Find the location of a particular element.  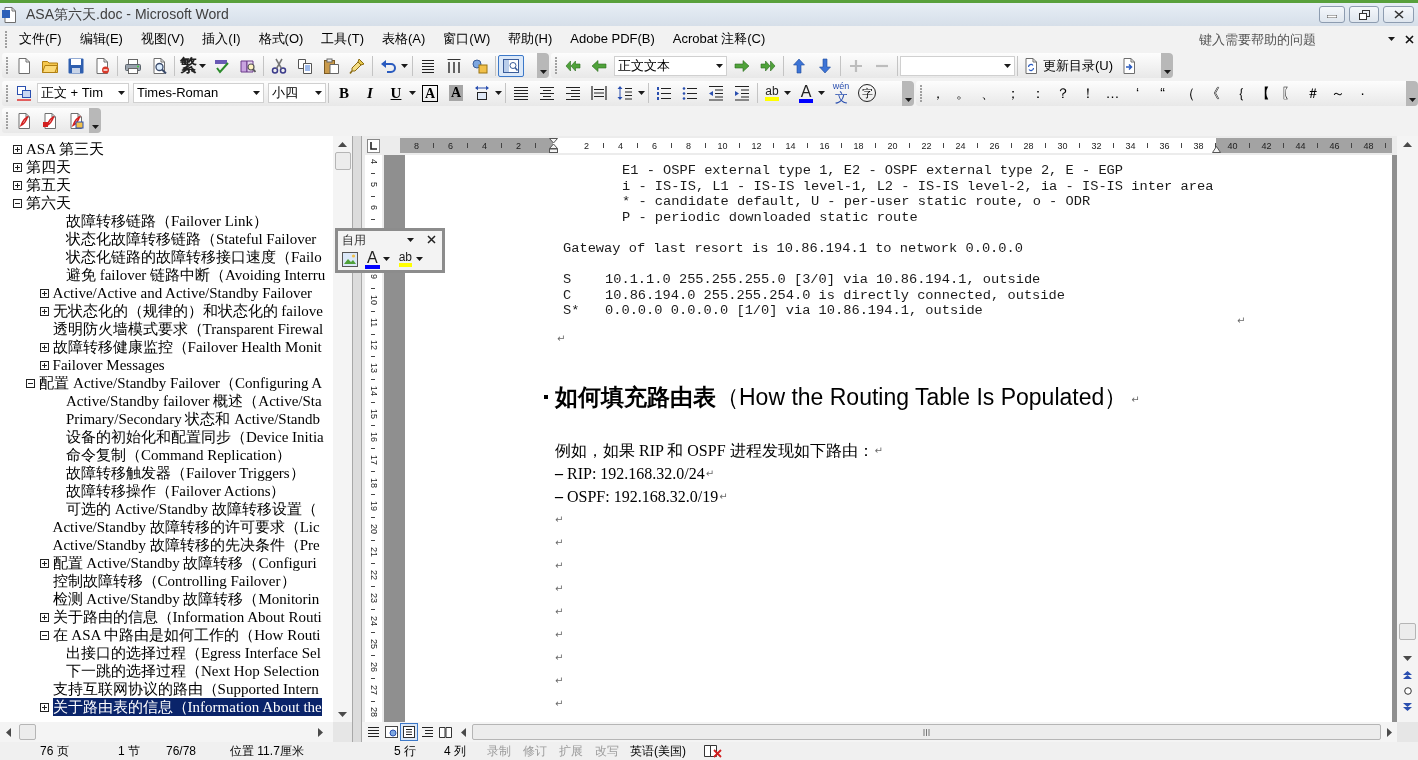

menu-item: 工具(T) is located at coordinates (342, 39).